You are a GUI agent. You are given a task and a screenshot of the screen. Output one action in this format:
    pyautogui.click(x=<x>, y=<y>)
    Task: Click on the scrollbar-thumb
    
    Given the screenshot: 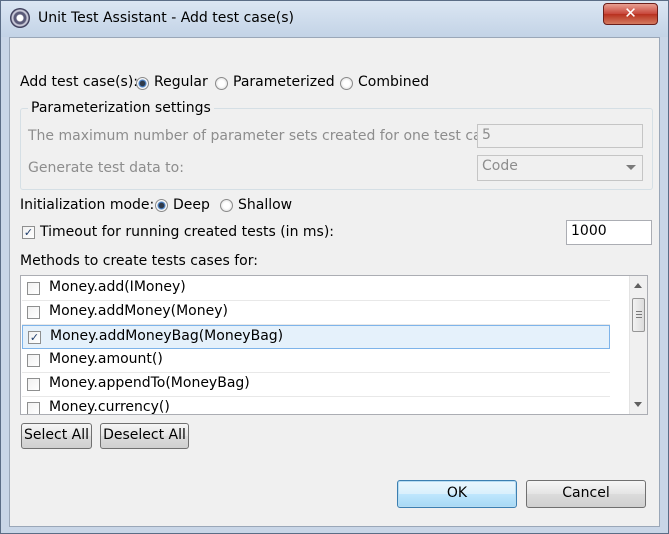 What is the action you would take?
    pyautogui.click(x=638, y=315)
    